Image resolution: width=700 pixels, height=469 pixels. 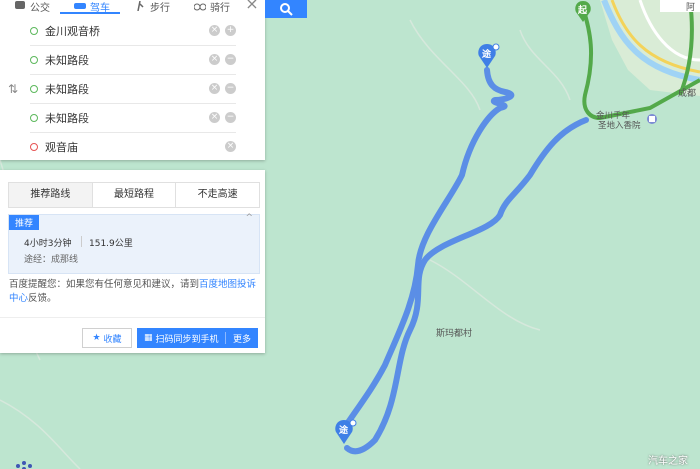 I want to click on bus-icon, so click(x=20, y=6).